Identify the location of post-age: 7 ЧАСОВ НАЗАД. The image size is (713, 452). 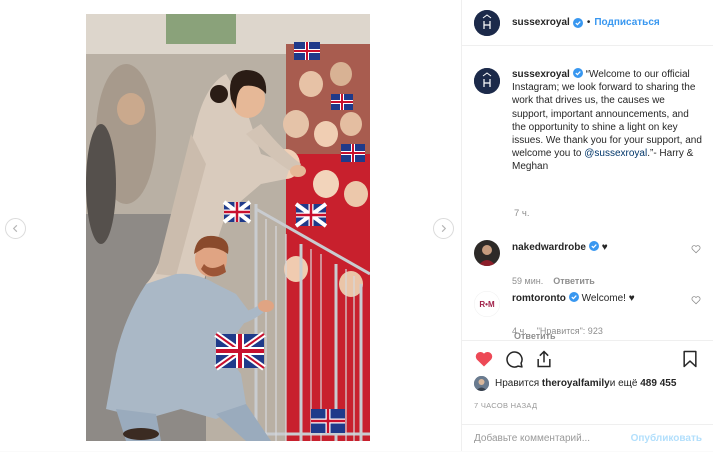
(506, 405).